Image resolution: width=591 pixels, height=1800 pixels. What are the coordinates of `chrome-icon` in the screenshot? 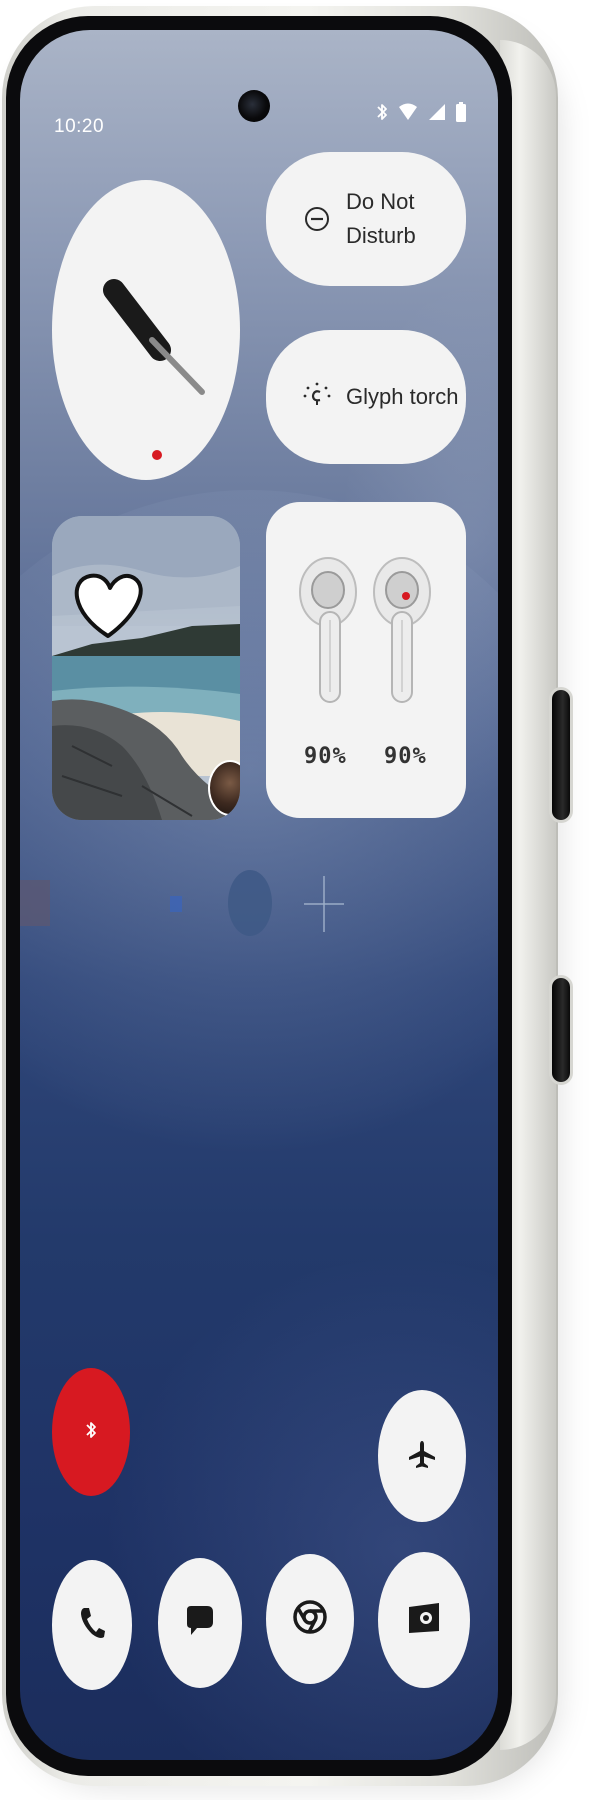 It's located at (310, 1619).